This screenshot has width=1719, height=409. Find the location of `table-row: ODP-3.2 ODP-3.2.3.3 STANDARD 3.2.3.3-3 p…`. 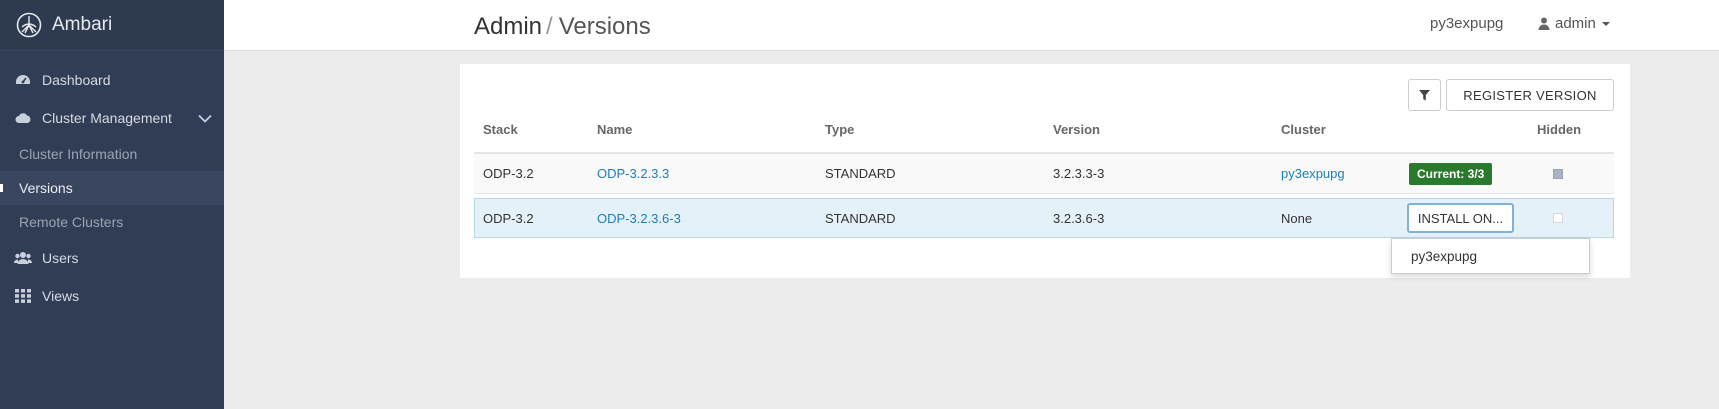

table-row: ODP-3.2 ODP-3.2.3.3 STANDARD 3.2.3.3-3 p… is located at coordinates (1044, 174).